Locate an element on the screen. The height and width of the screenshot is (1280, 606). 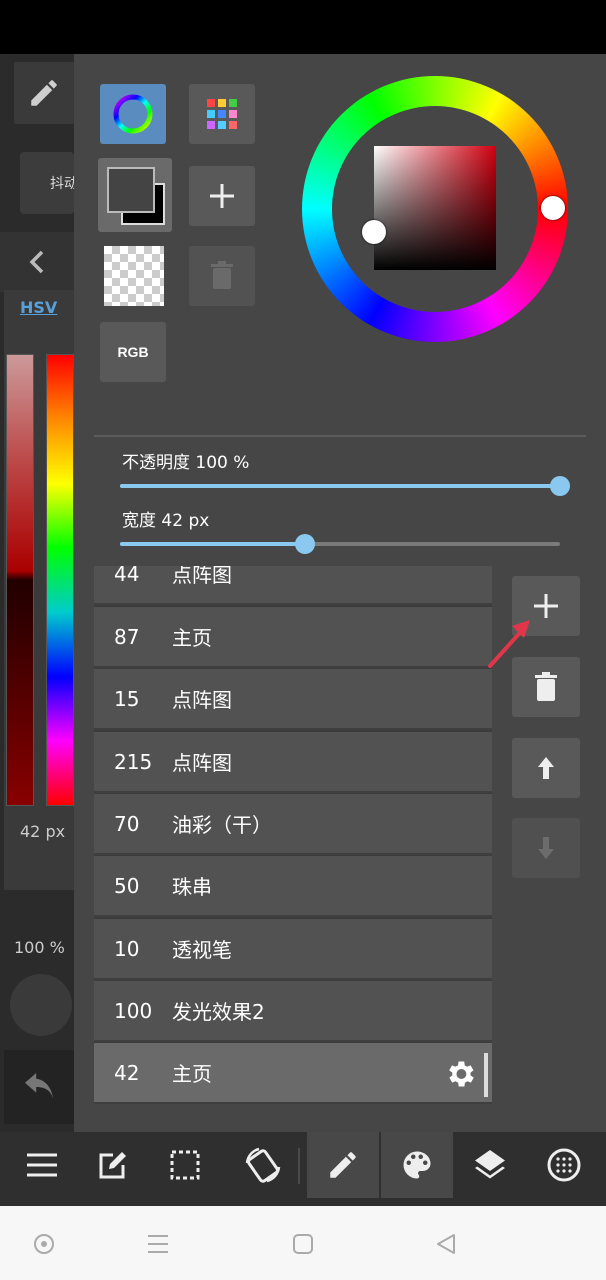
brush-size: 42 is located at coordinates (127, 1072).